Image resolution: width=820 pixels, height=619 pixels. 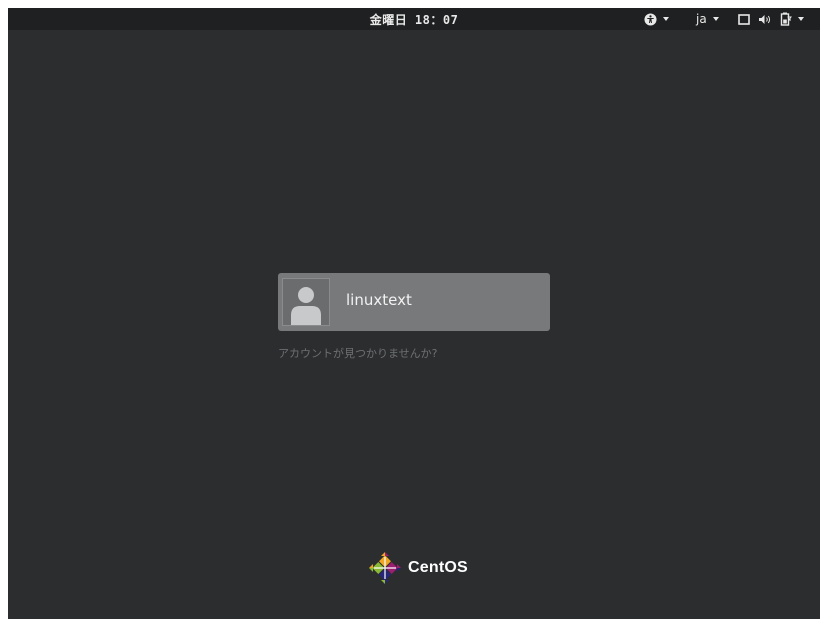 I want to click on top-bar: 金曜日 18：07 ja, so click(x=414, y=19).